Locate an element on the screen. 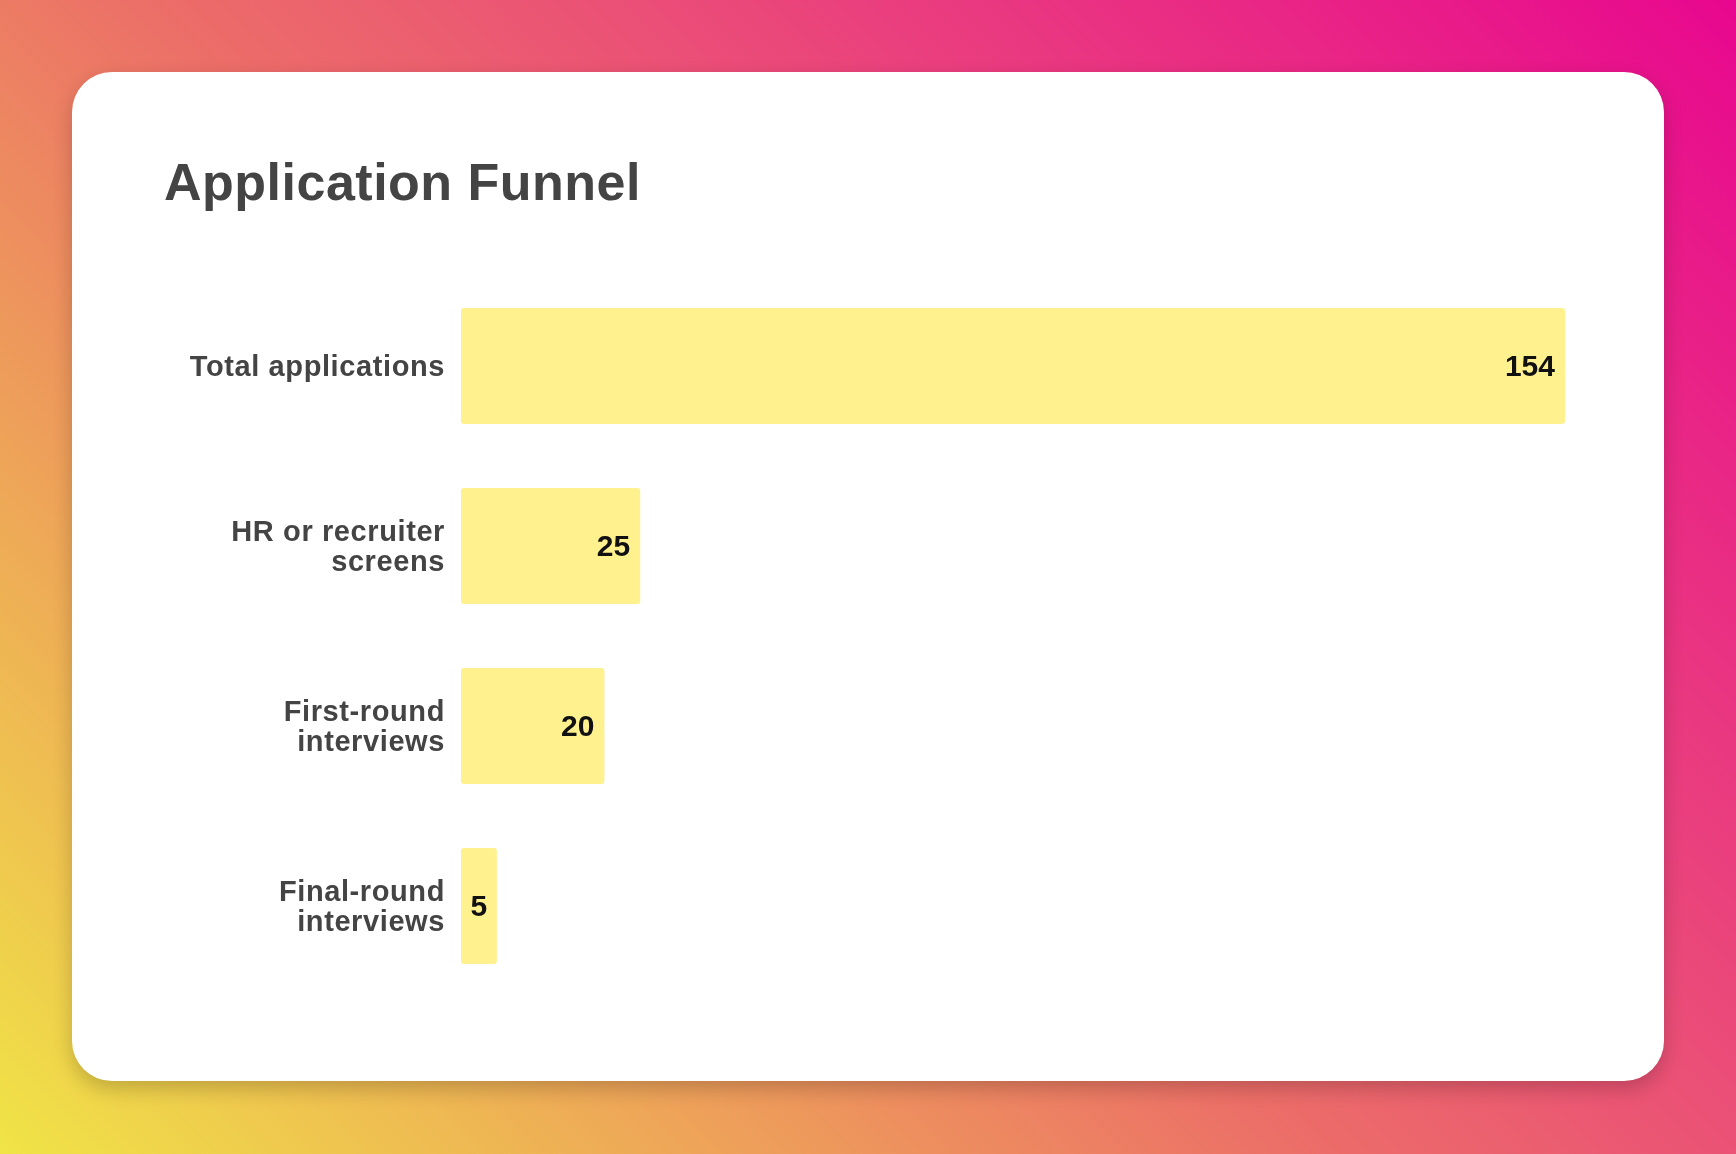 The image size is (1736, 1154). category-label: Final-round interviews is located at coordinates (361, 906).